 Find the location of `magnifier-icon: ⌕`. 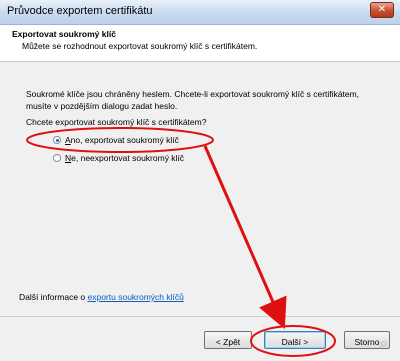

magnifier-icon: ⌕ is located at coordinates (384, 343).